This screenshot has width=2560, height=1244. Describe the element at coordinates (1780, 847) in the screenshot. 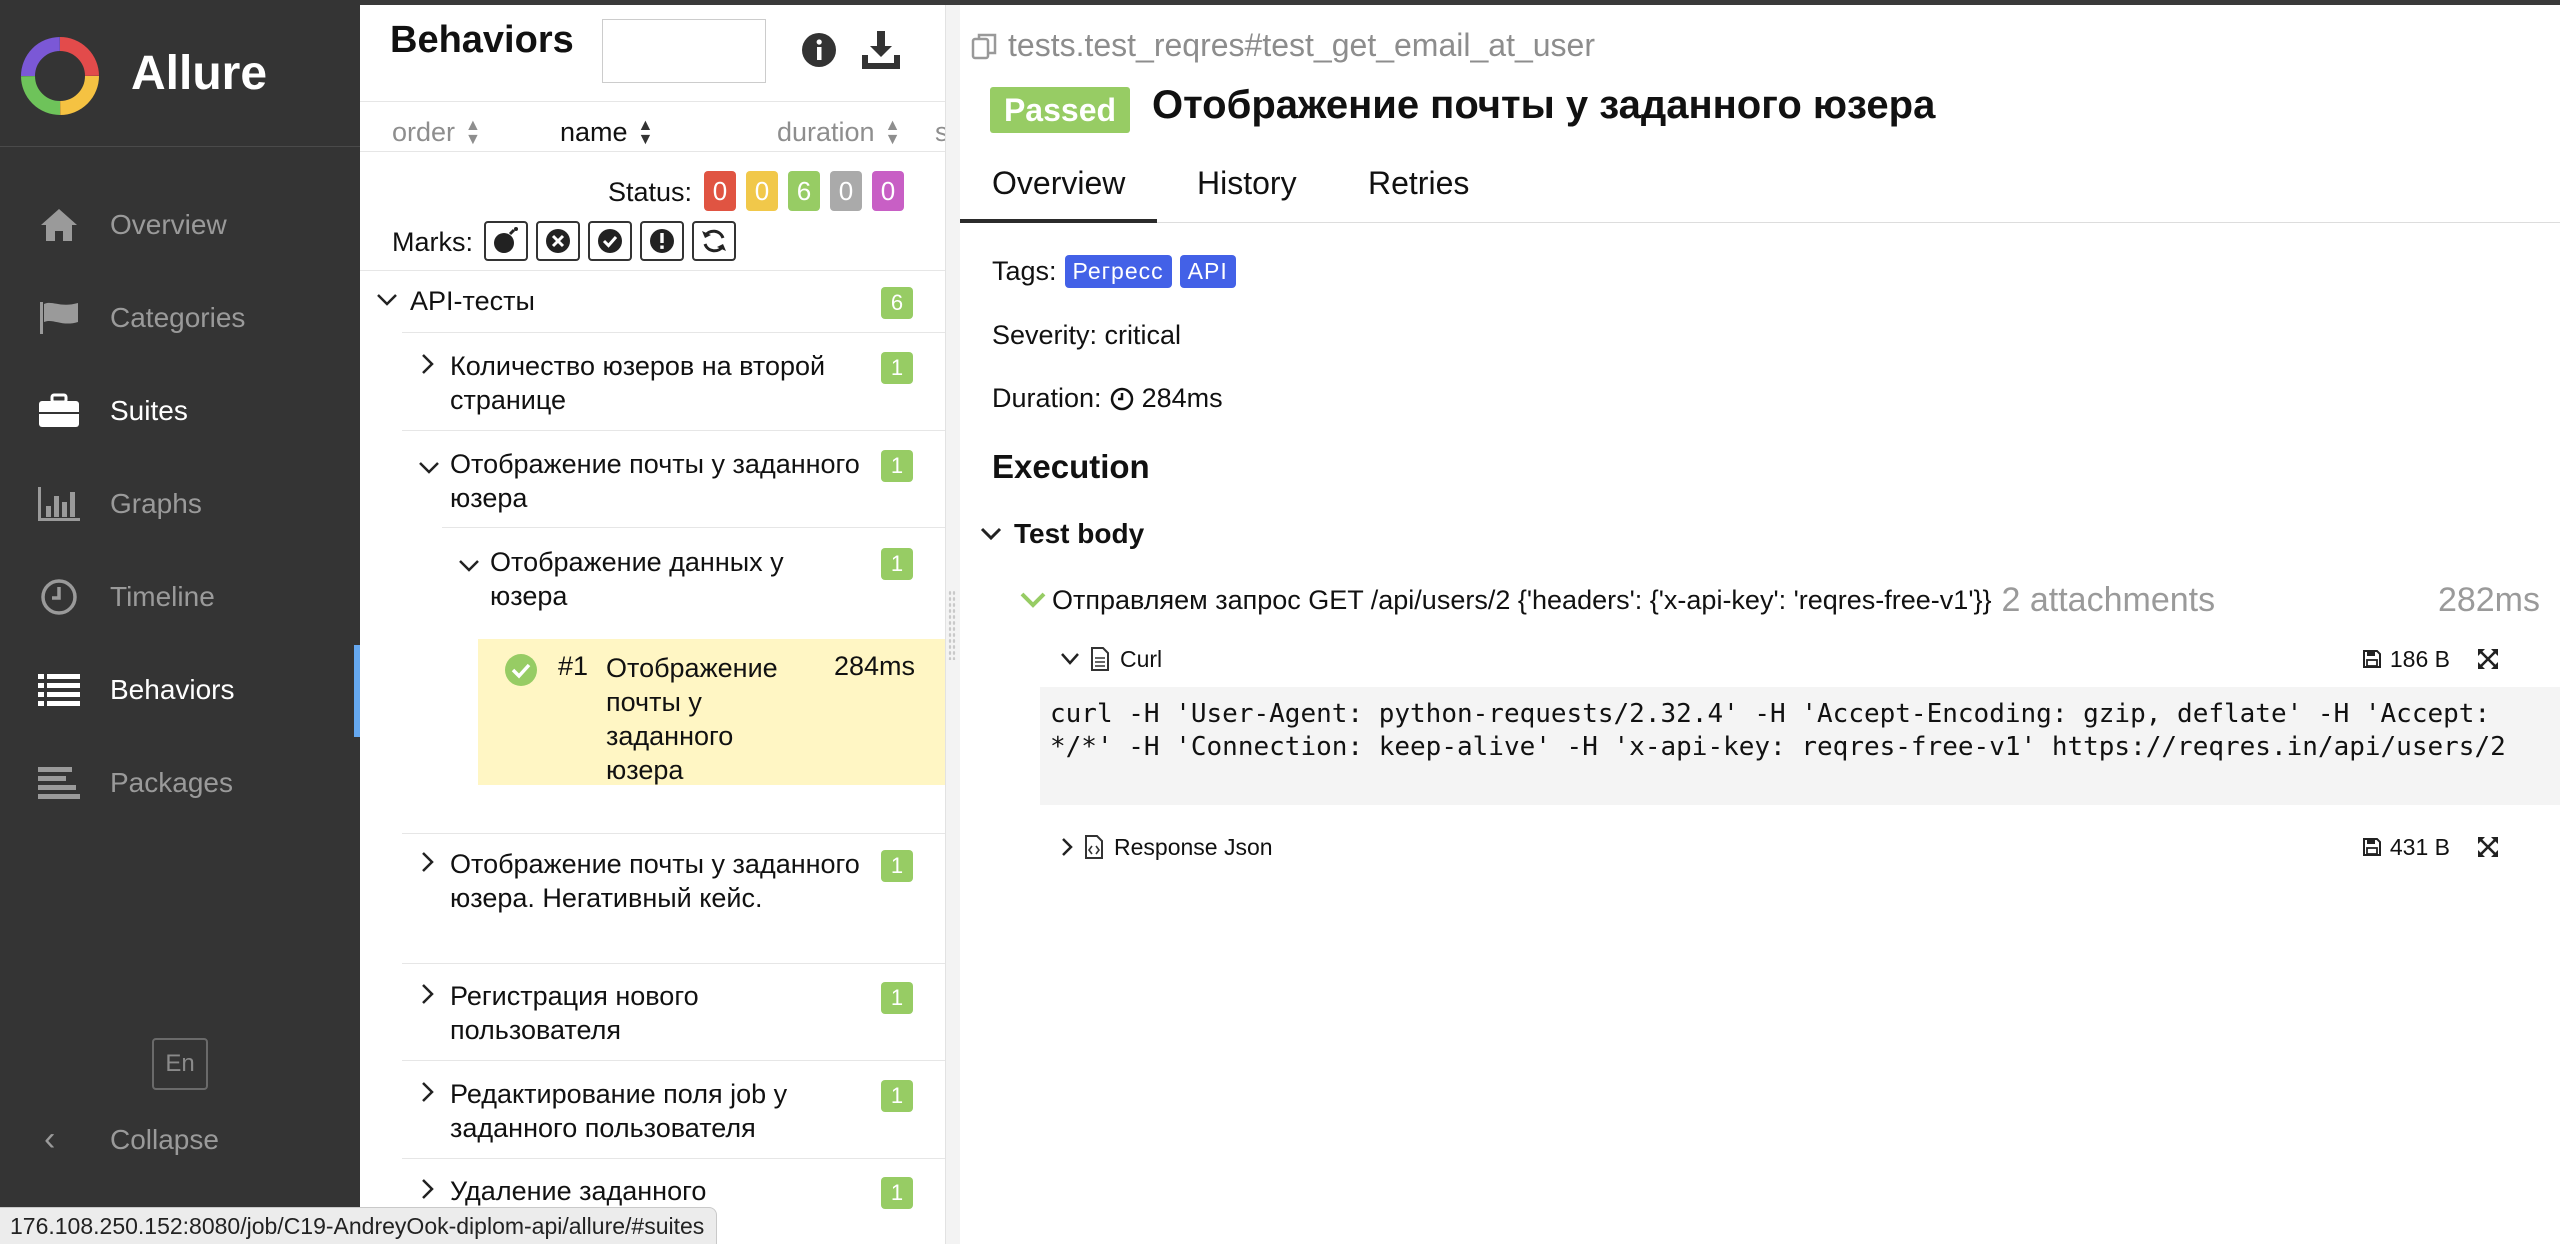

I see `attachment-row-response-json: Response Json 431 B` at that location.